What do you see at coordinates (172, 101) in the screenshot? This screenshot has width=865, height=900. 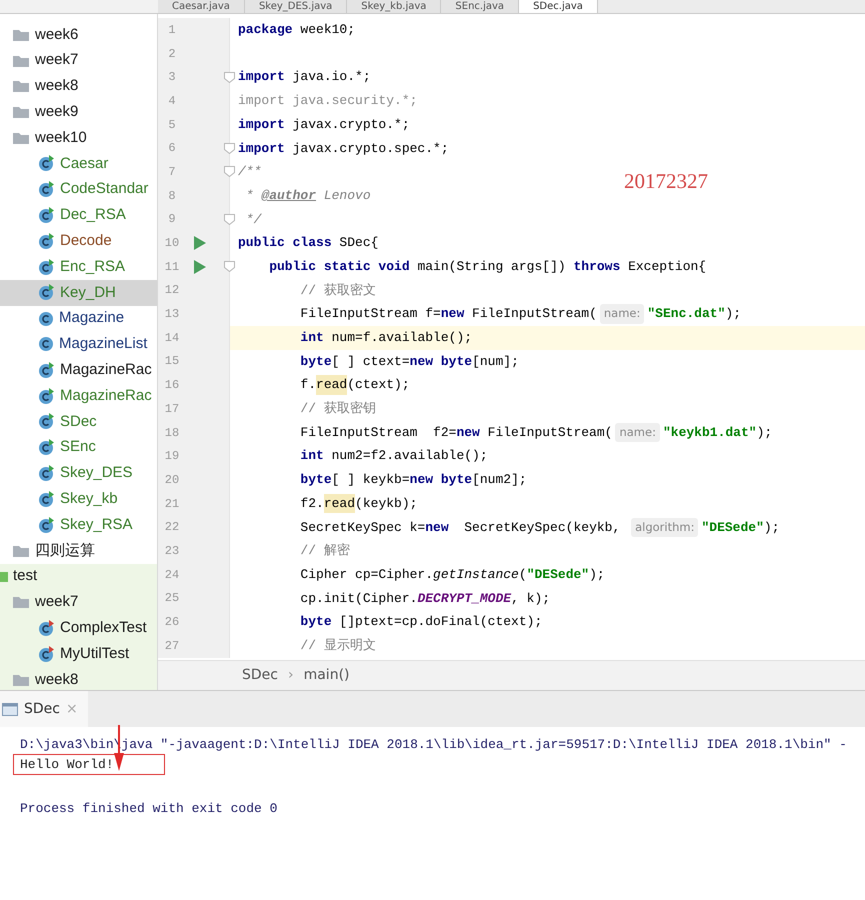 I see `line-number: 4` at bounding box center [172, 101].